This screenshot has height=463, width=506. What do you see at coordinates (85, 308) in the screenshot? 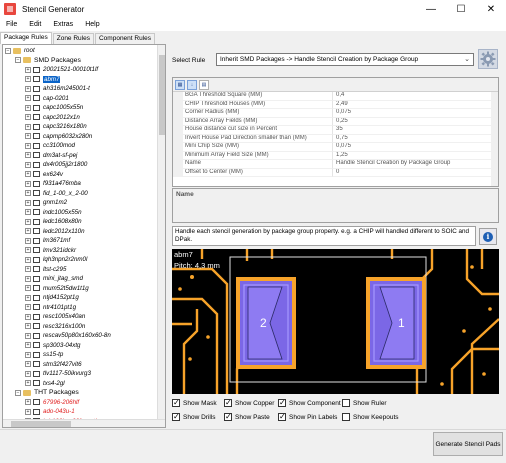
I see `tree-item: + ntr4101pt1g` at bounding box center [85, 308].